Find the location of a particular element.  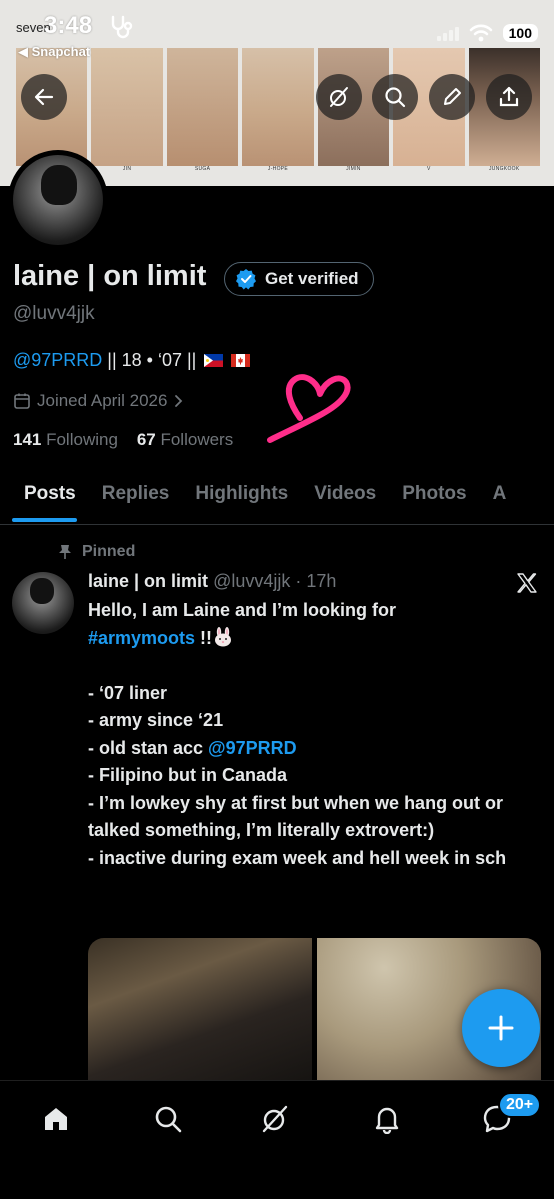

status-indicators: 100 is located at coordinates (487, 33).